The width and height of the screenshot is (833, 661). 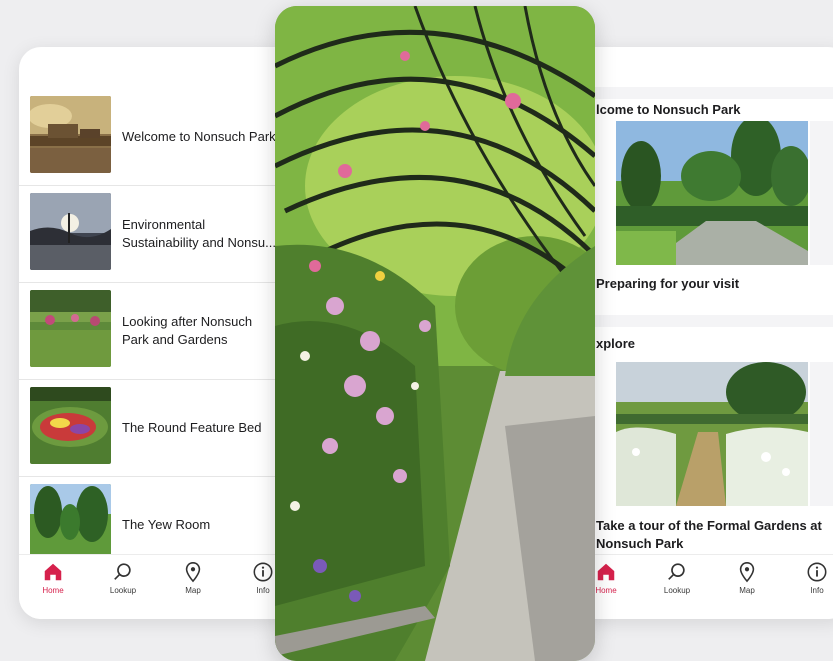 What do you see at coordinates (70, 134) in the screenshot?
I see `painting-thumbnail` at bounding box center [70, 134].